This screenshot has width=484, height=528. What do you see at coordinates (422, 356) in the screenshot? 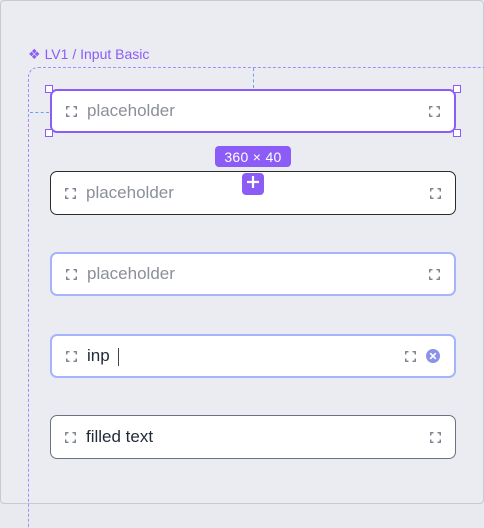
I see `input-trailing-icons` at bounding box center [422, 356].